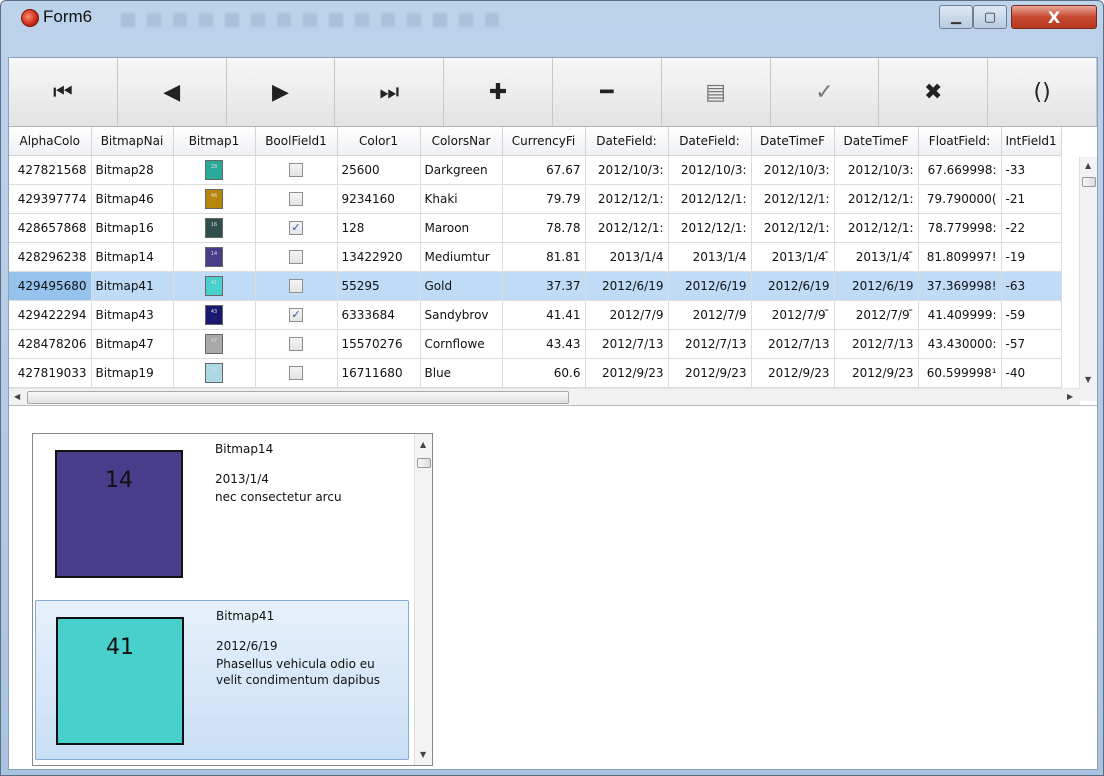 This screenshot has width=1104, height=776. Describe the element at coordinates (214, 228) in the screenshot. I see `bitmap-cell: 16` at that location.